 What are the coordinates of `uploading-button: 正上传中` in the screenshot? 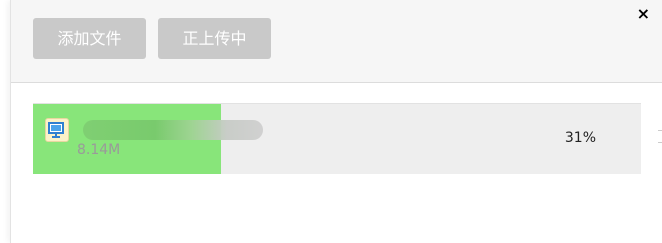 It's located at (214, 38).